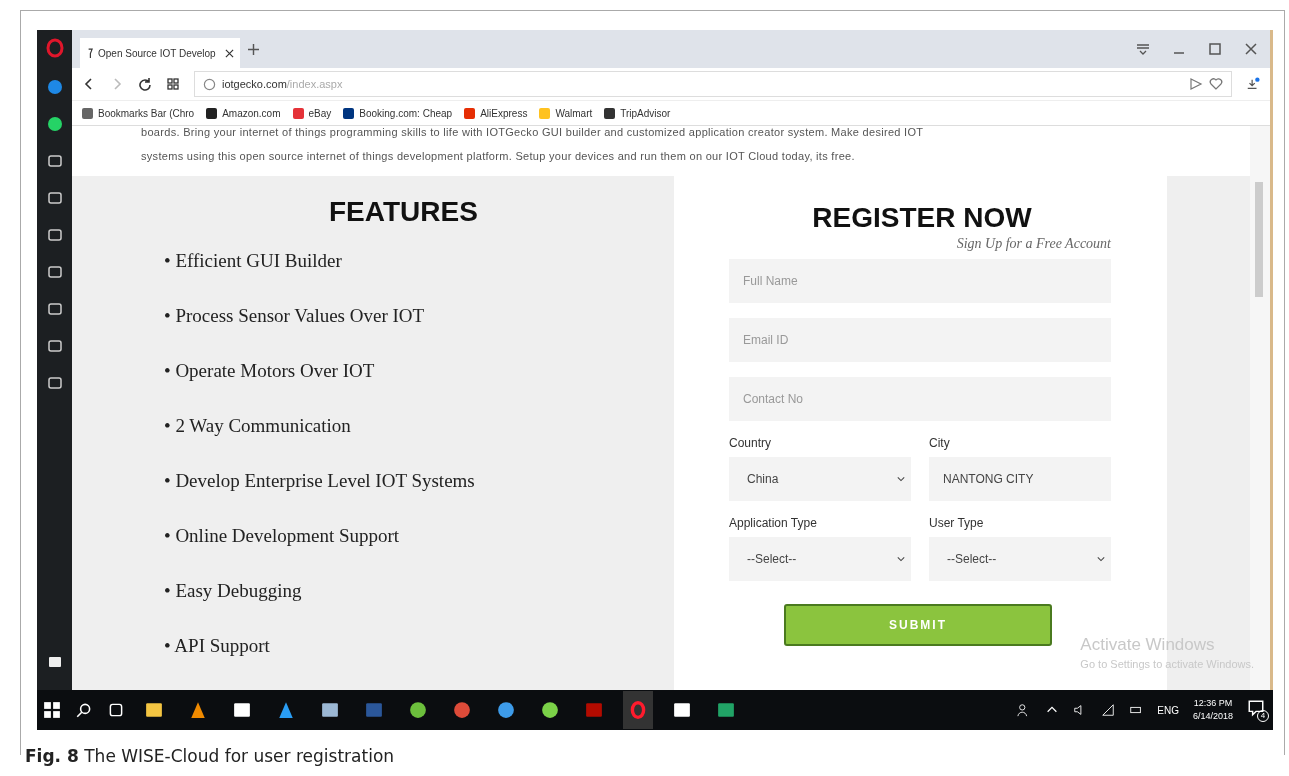 This screenshot has height=776, width=1289. What do you see at coordinates (682, 710) in the screenshot?
I see `image-icon` at bounding box center [682, 710].